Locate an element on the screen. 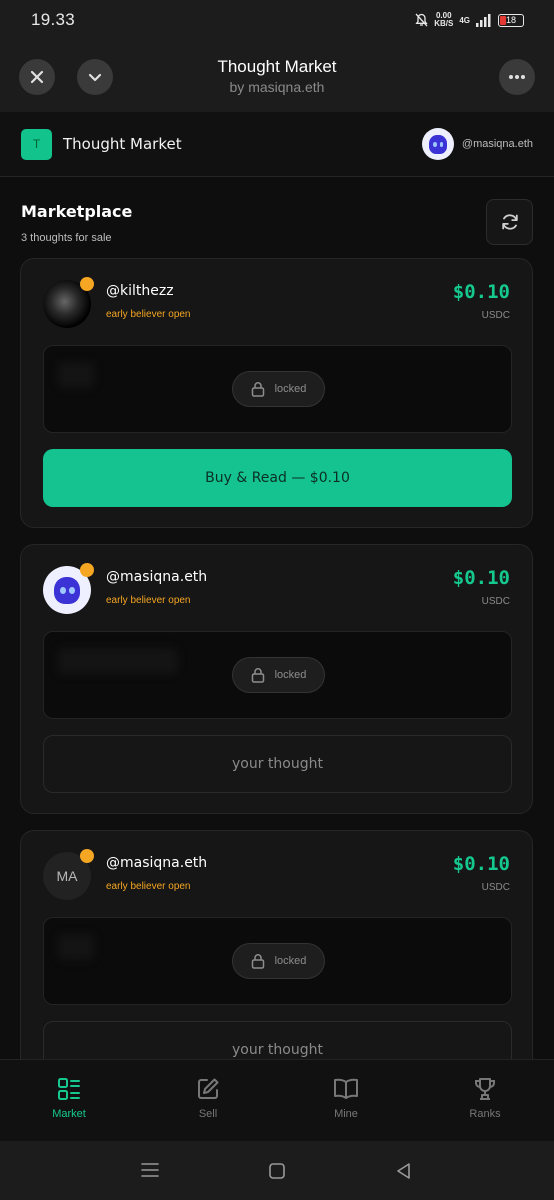 Image resolution: width=554 pixels, height=1200 pixels. back-icon is located at coordinates (404, 1171).